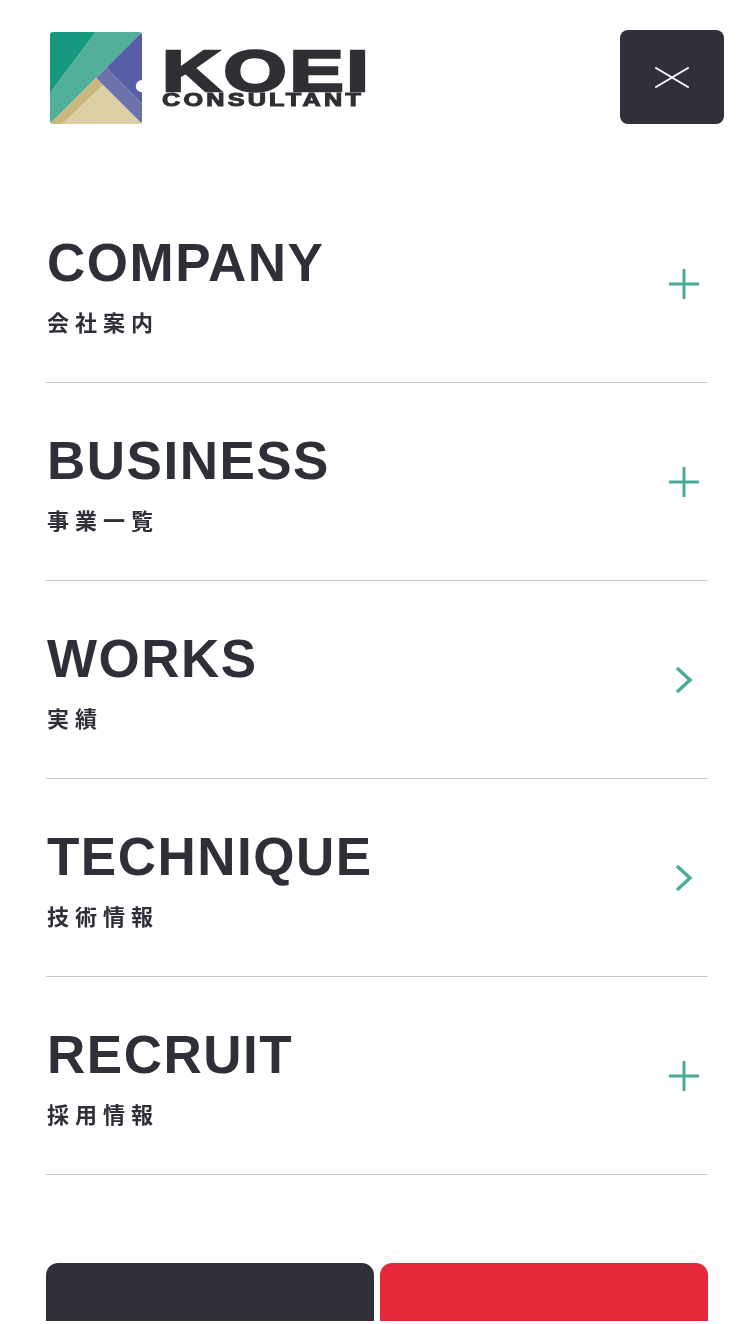 The image size is (754, 1324). Describe the element at coordinates (186, 262) in the screenshot. I see `item-title: COMPANY` at that location.